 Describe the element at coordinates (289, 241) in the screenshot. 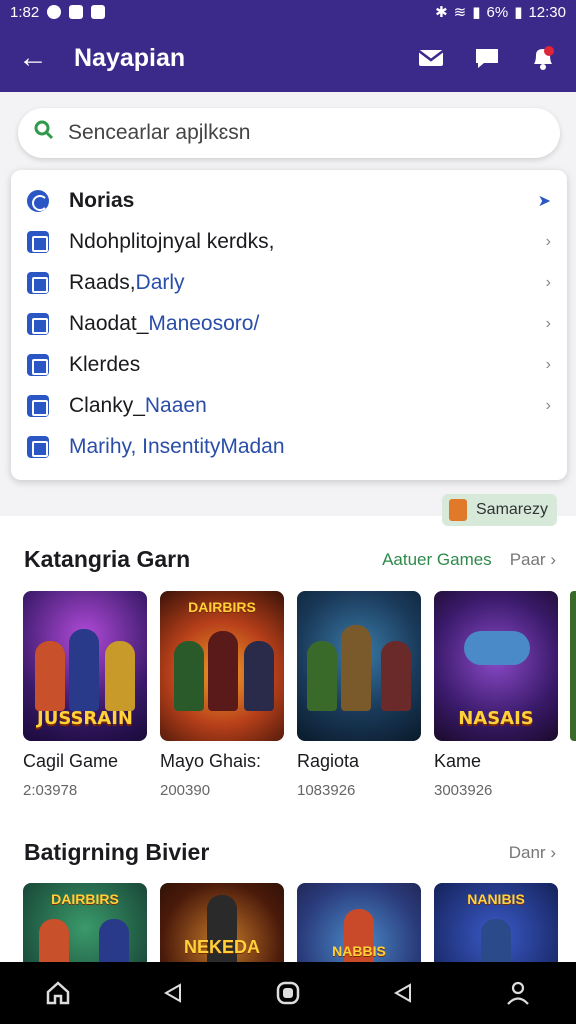

I see `menu-item: Ndohplitojnyal kerdks, ›` at that location.